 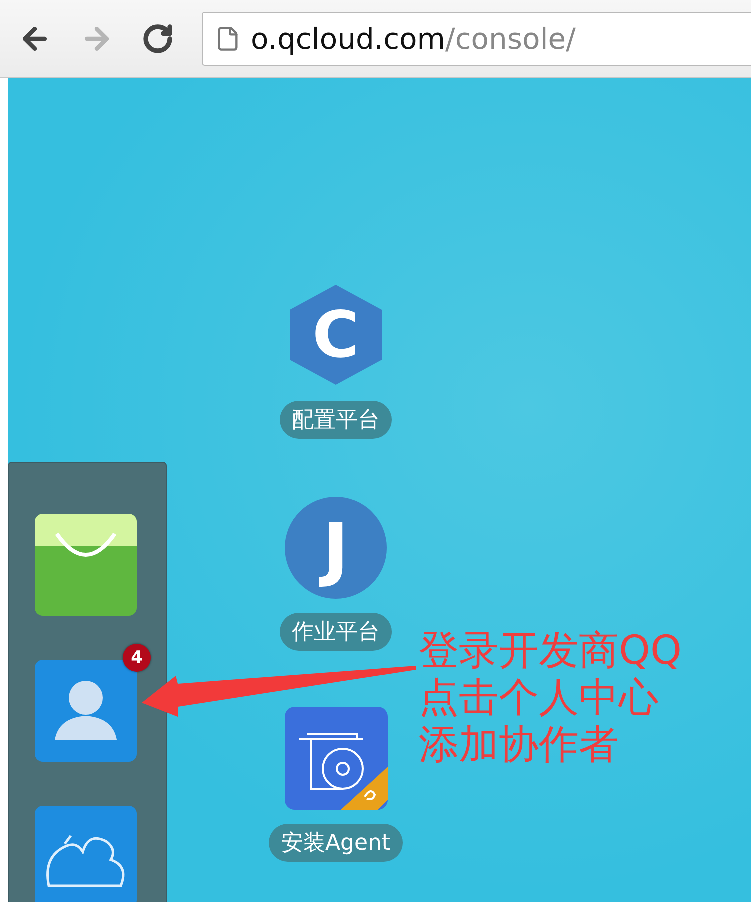 What do you see at coordinates (550, 651) in the screenshot?
I see `annotation-text: 登录开发商QQ` at bounding box center [550, 651].